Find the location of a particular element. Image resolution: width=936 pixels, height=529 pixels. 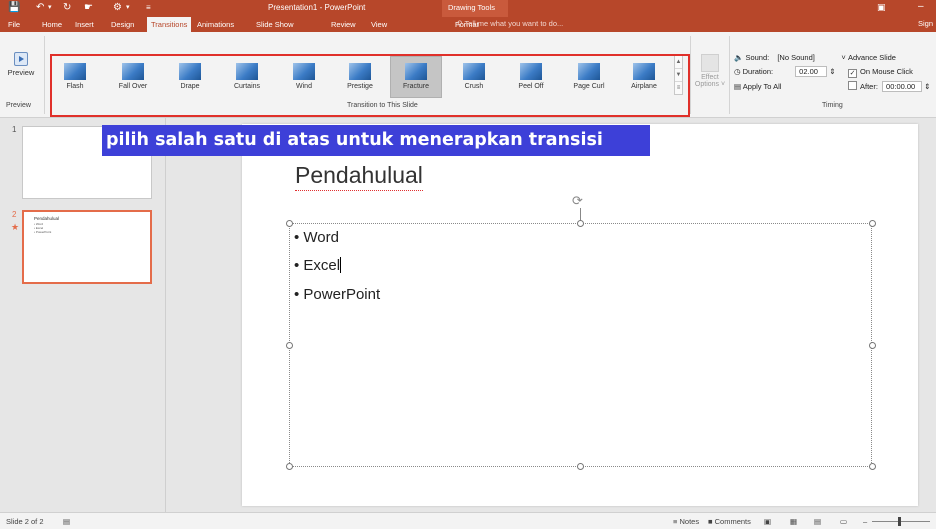

slide-number: 2 is located at coordinates (14, 214).